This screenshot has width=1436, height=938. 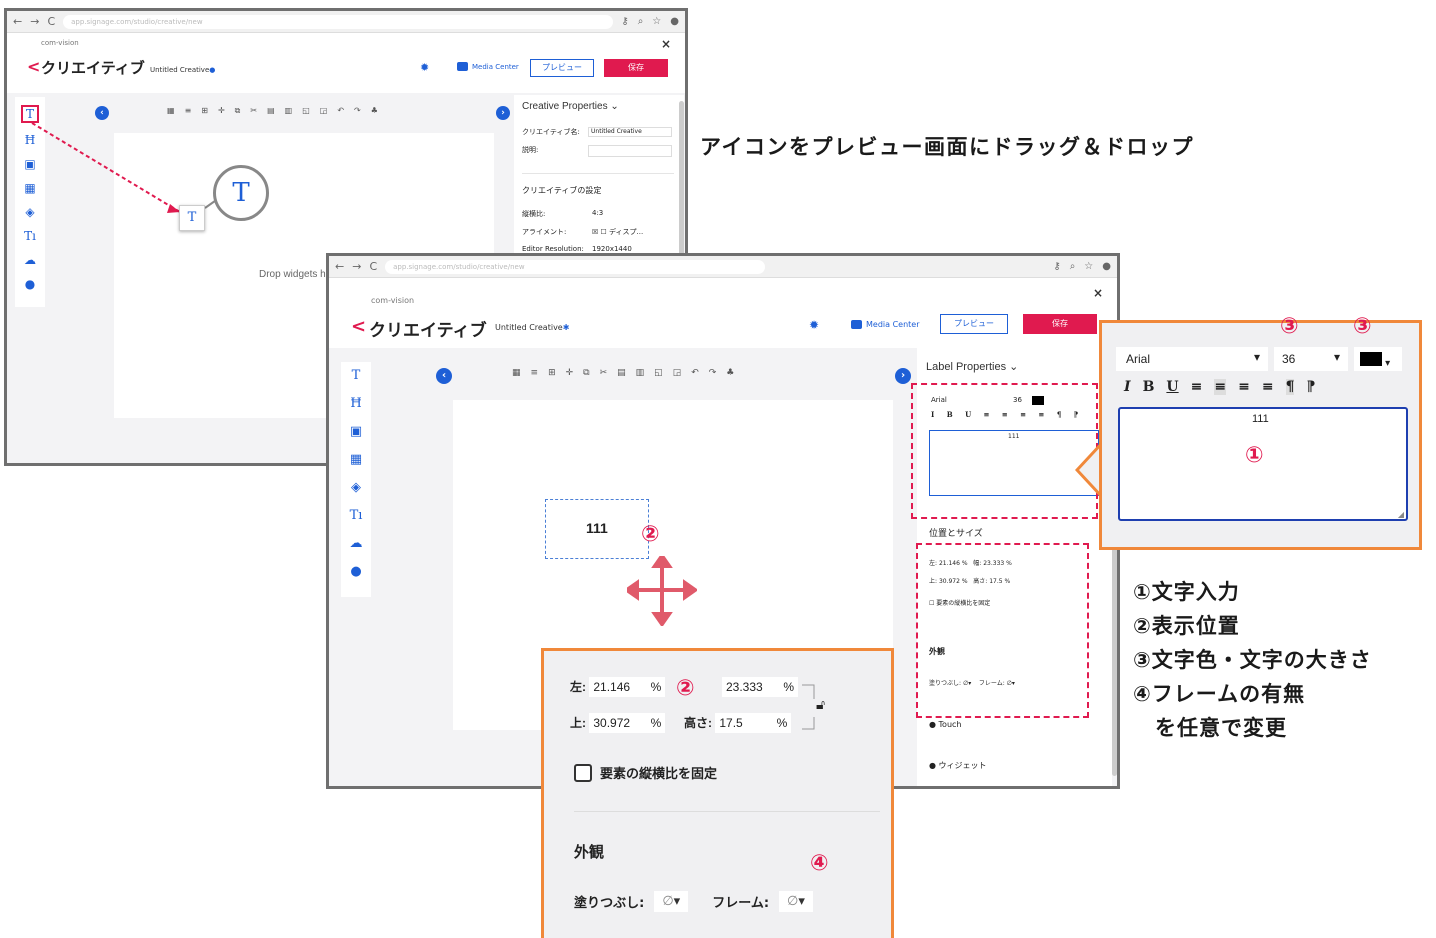 What do you see at coordinates (1056, 266) in the screenshot?
I see `key-icon: ⚷` at bounding box center [1056, 266].